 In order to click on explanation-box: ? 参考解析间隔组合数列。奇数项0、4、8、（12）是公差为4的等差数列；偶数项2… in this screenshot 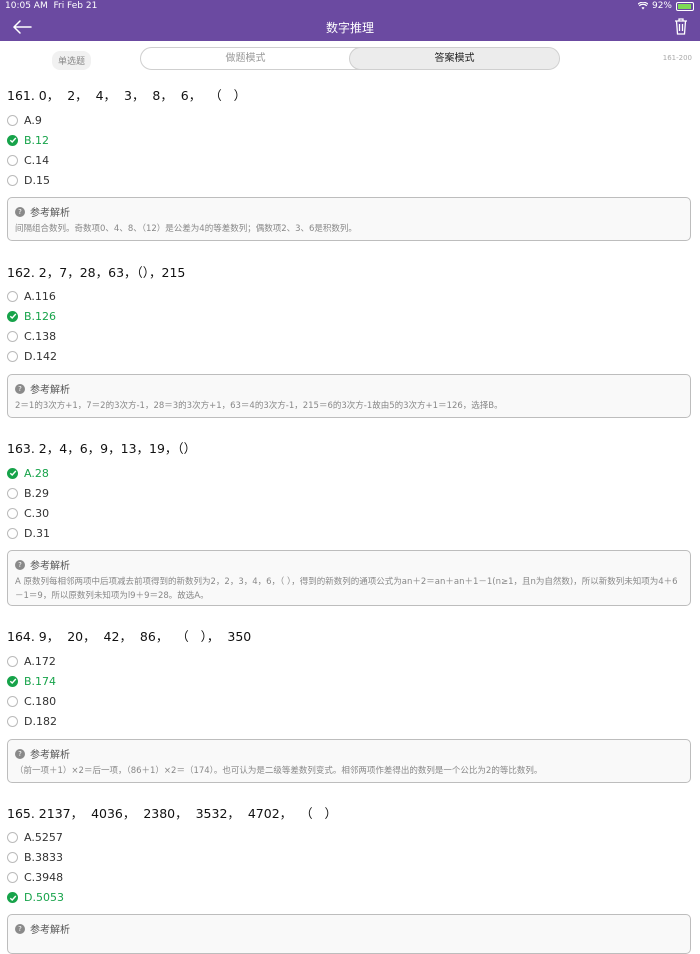, I will do `click(349, 219)`.